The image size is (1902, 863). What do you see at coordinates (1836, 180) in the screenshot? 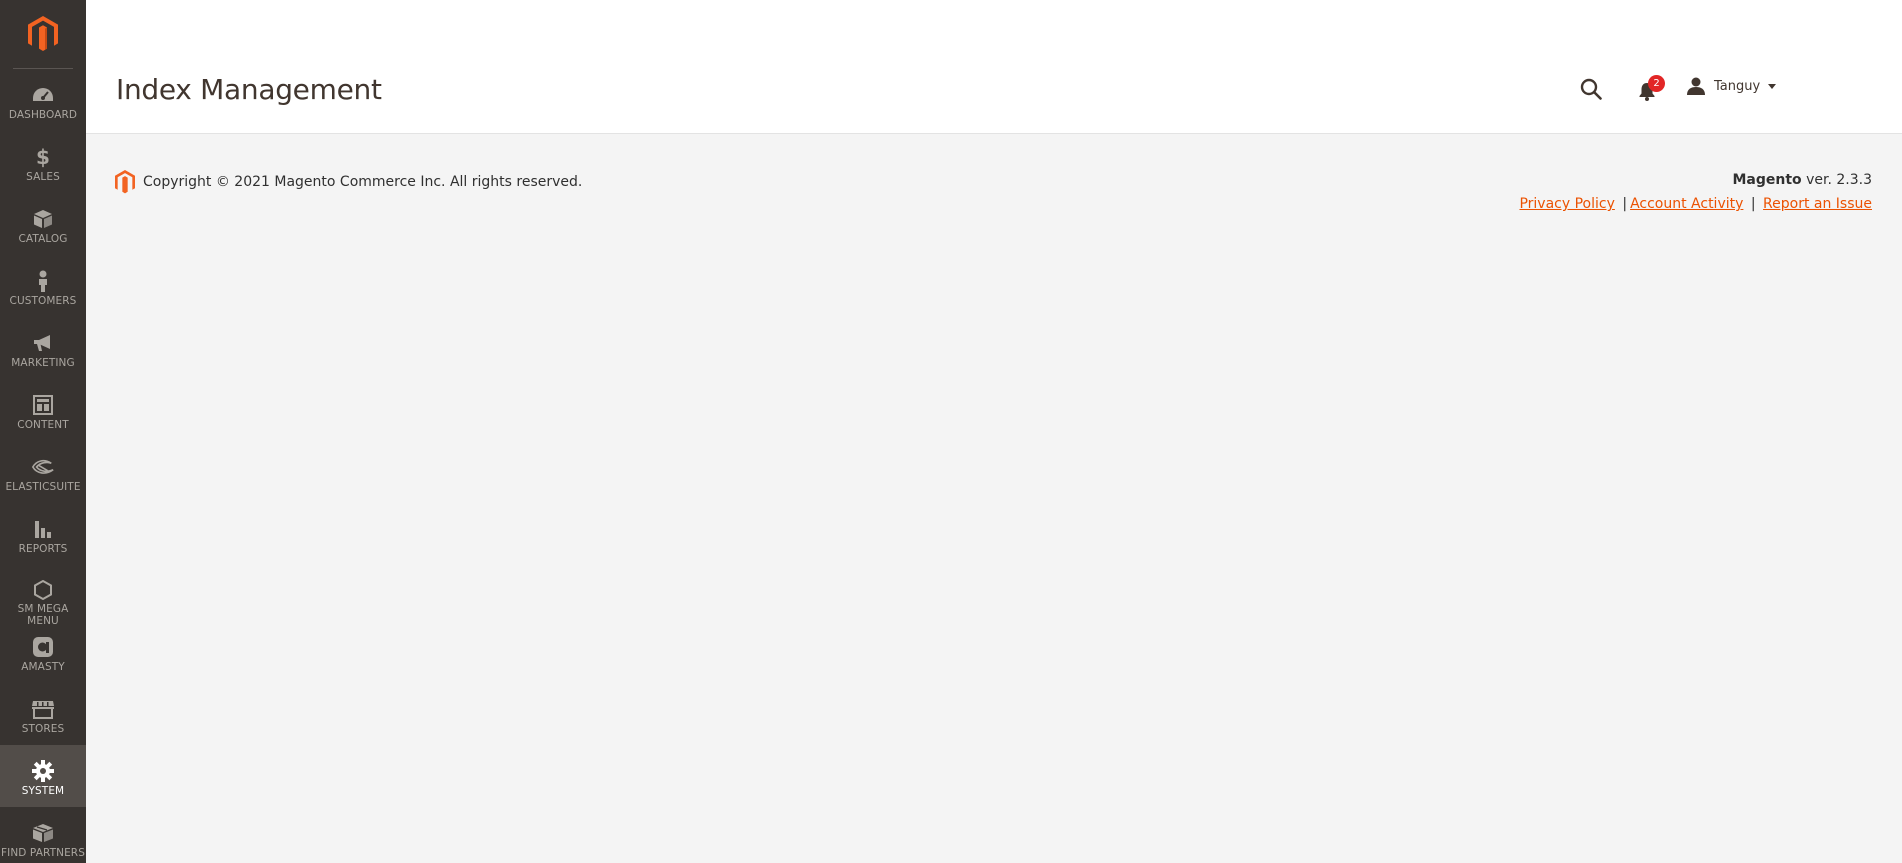
I see `version-number: ver. 2.3.3` at bounding box center [1836, 180].